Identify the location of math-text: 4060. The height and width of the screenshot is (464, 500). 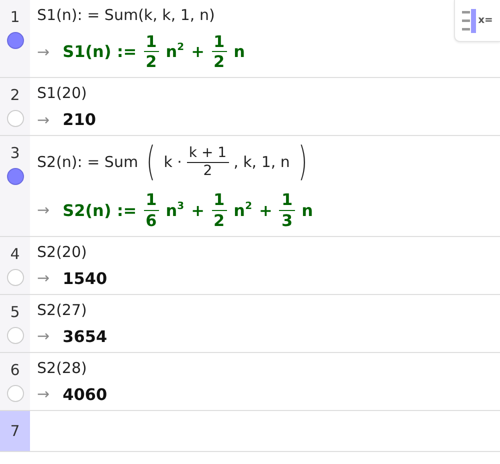
(85, 394).